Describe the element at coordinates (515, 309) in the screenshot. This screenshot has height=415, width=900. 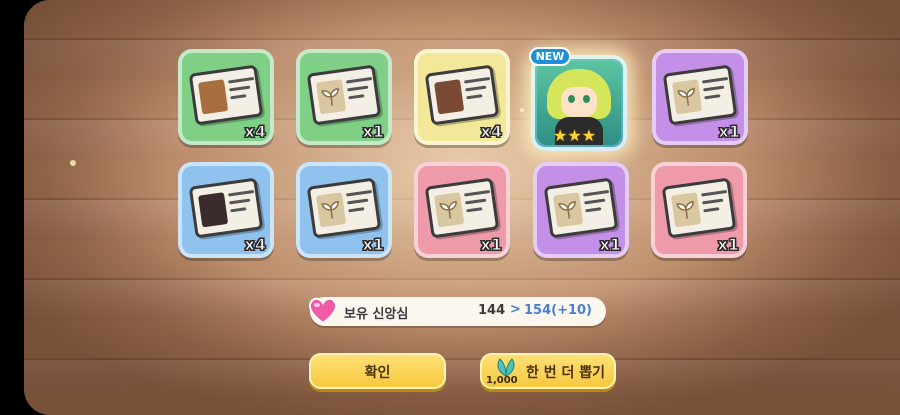
I see `faith-arrow: >` at that location.